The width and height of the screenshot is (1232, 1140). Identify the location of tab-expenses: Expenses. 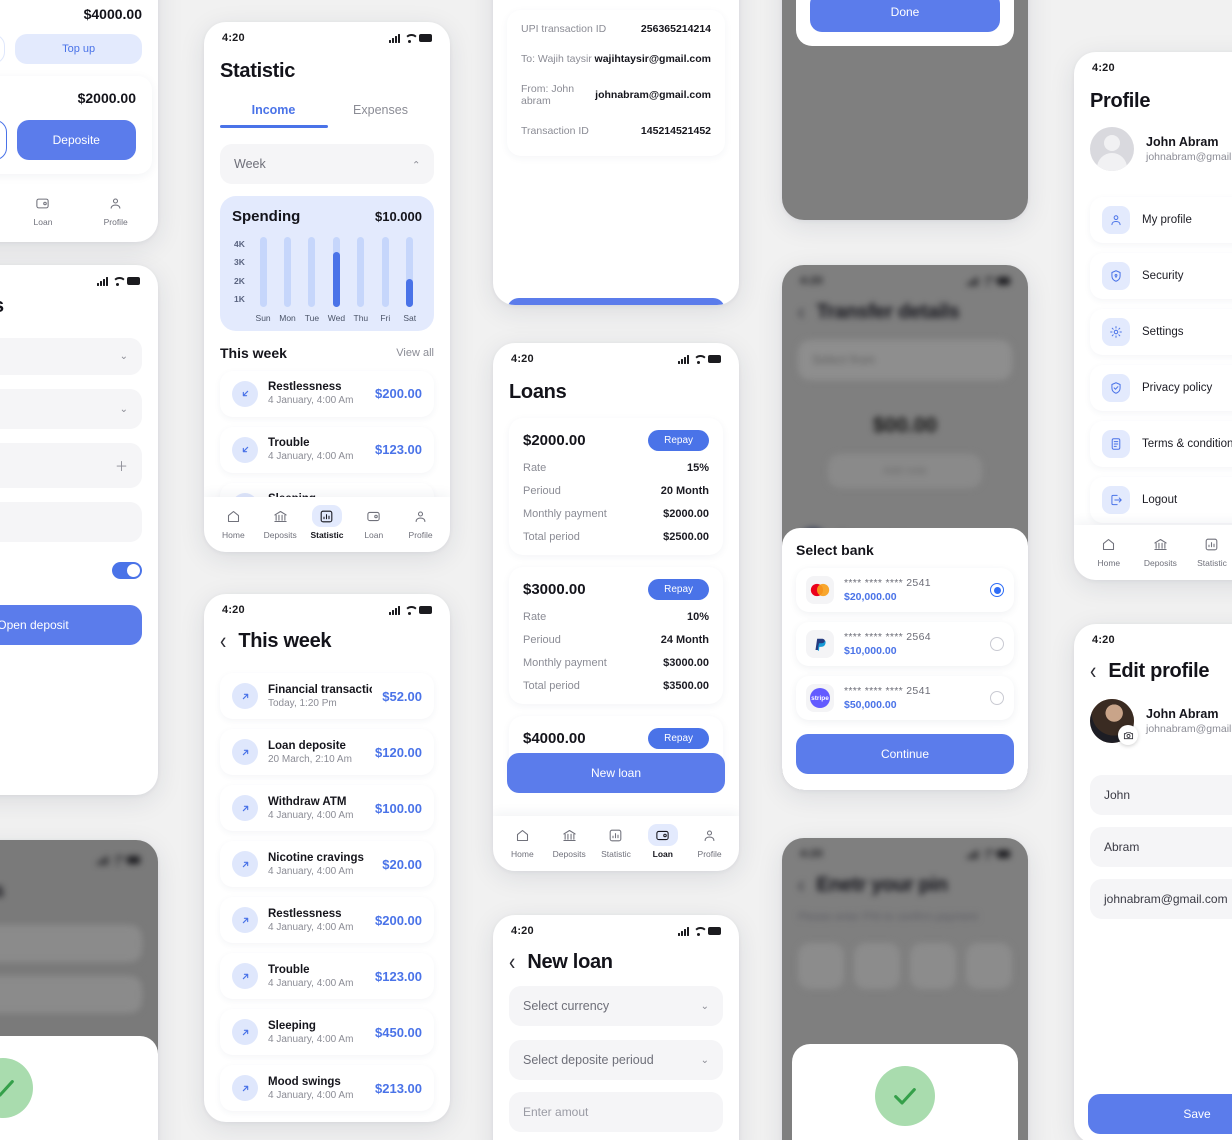
(380, 111).